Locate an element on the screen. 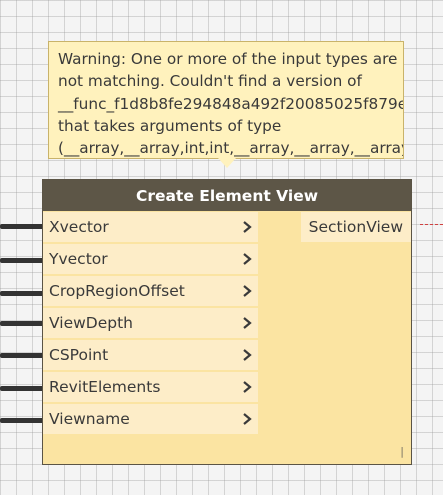 This screenshot has height=495, width=443. input-port-cropregionoffset: CropRegionOffset is located at coordinates (150, 291).